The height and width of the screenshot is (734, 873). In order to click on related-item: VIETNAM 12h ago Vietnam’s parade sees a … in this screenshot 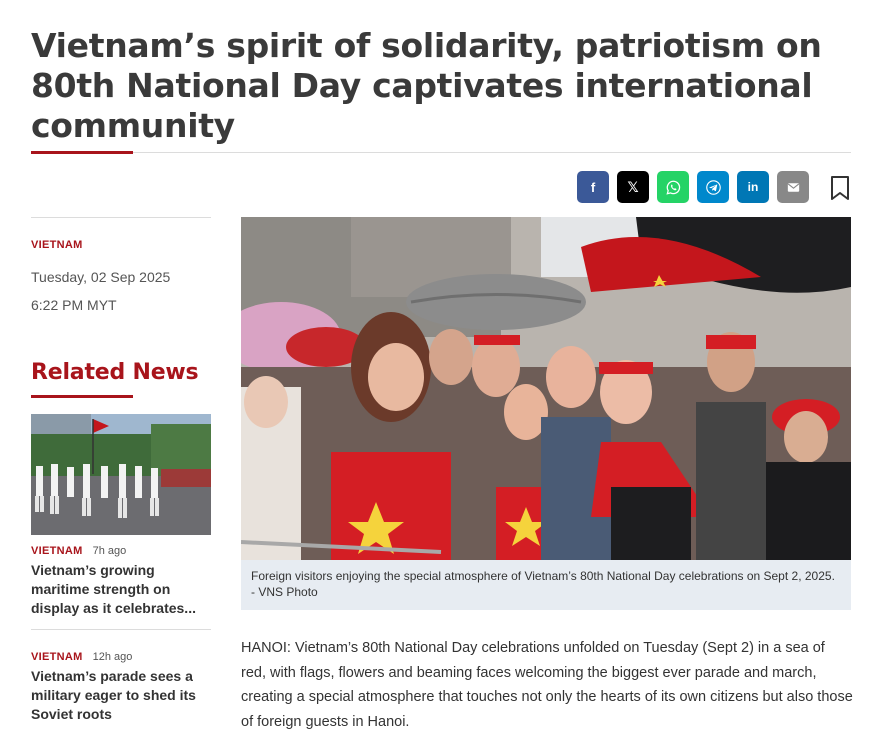, I will do `click(121, 687)`.